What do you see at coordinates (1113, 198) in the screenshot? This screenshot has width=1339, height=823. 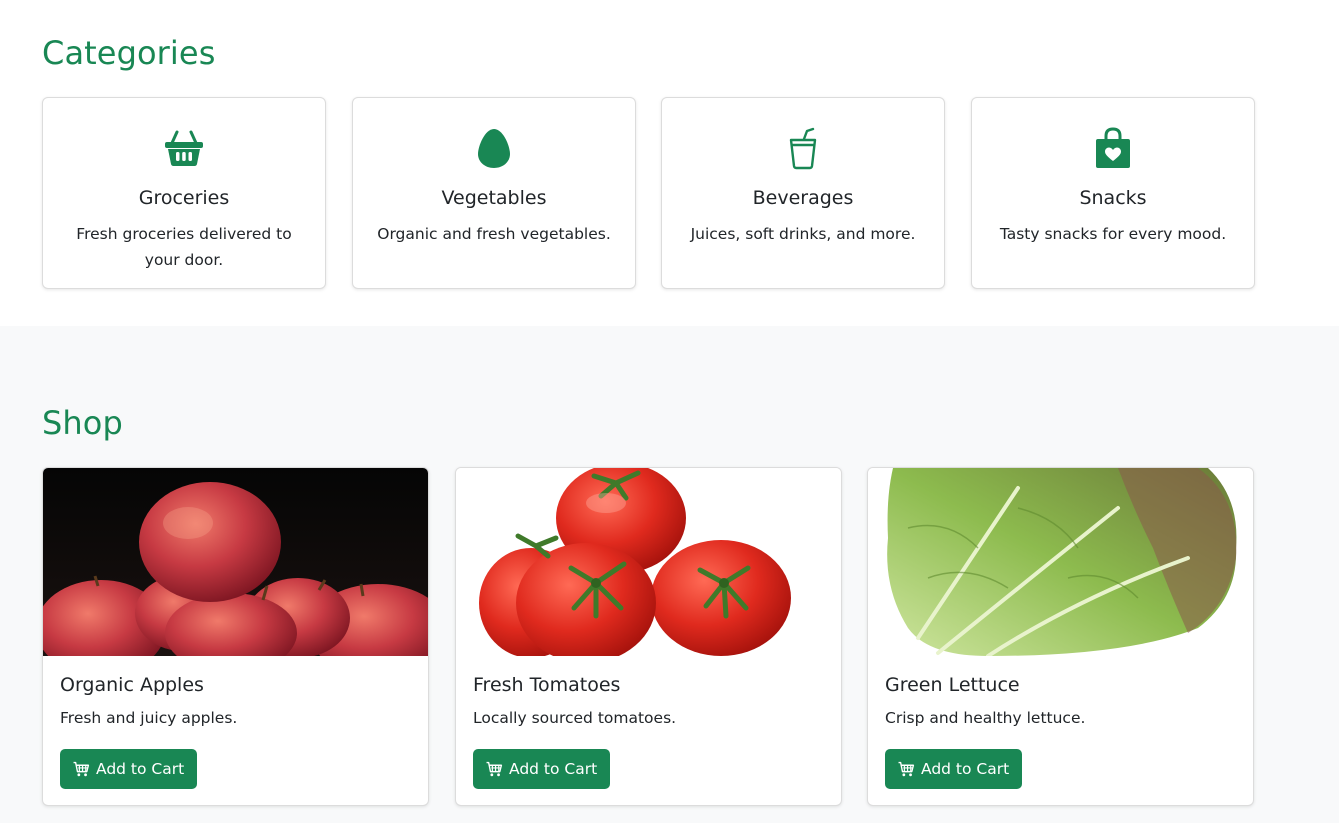 I see `category-name: Snacks` at bounding box center [1113, 198].